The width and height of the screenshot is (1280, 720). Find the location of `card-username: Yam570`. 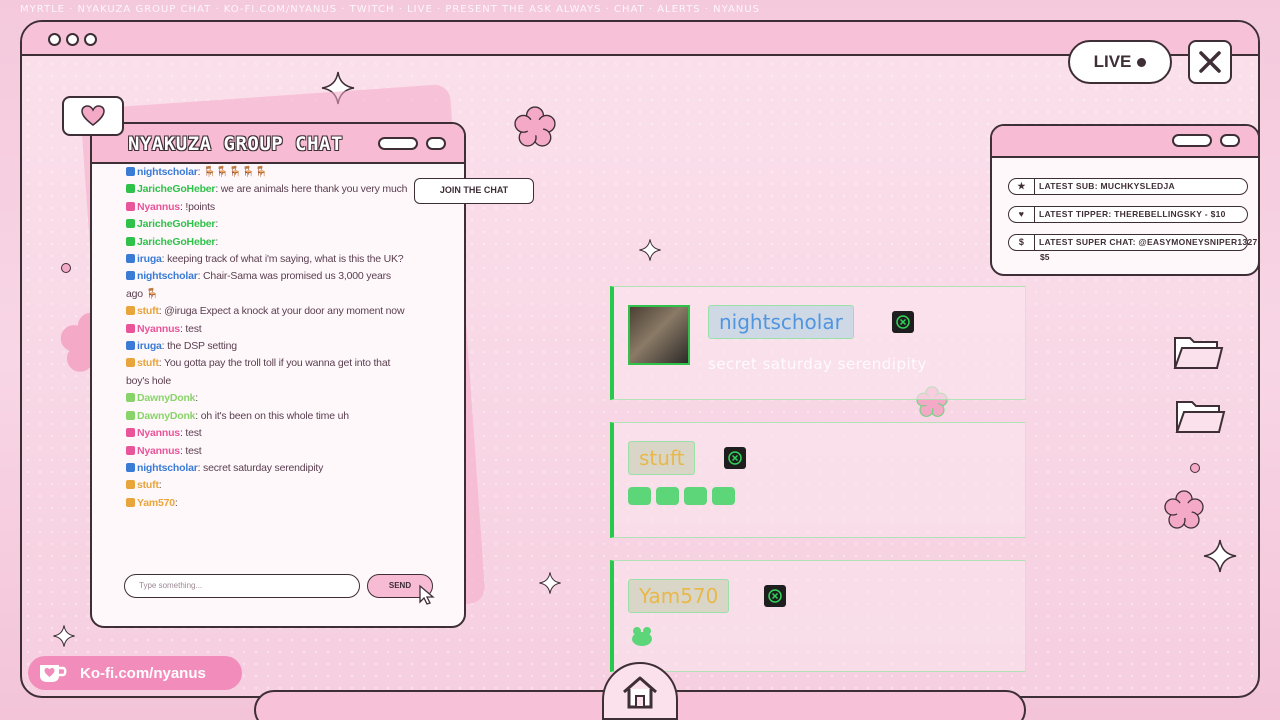

card-username: Yam570 is located at coordinates (679, 596).